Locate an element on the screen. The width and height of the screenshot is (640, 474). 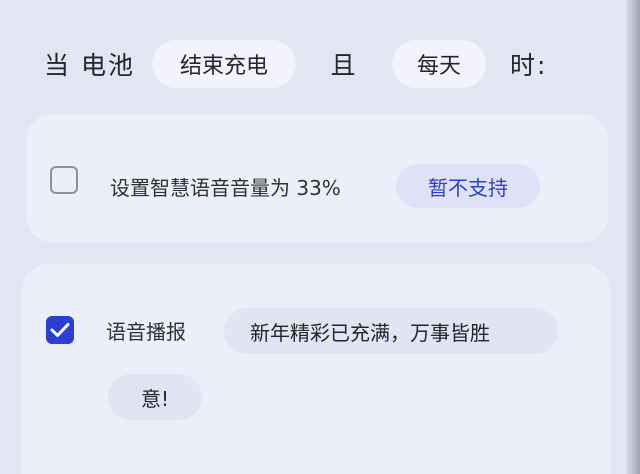
check-icon is located at coordinates (60, 330).